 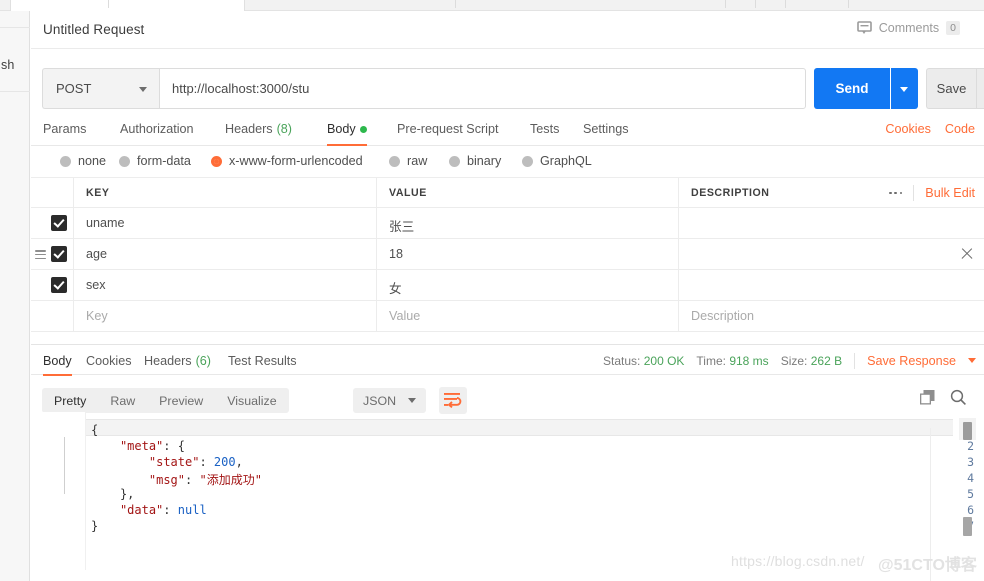 I want to click on table-row-empty: Key Value Description, so click(x=507, y=316).